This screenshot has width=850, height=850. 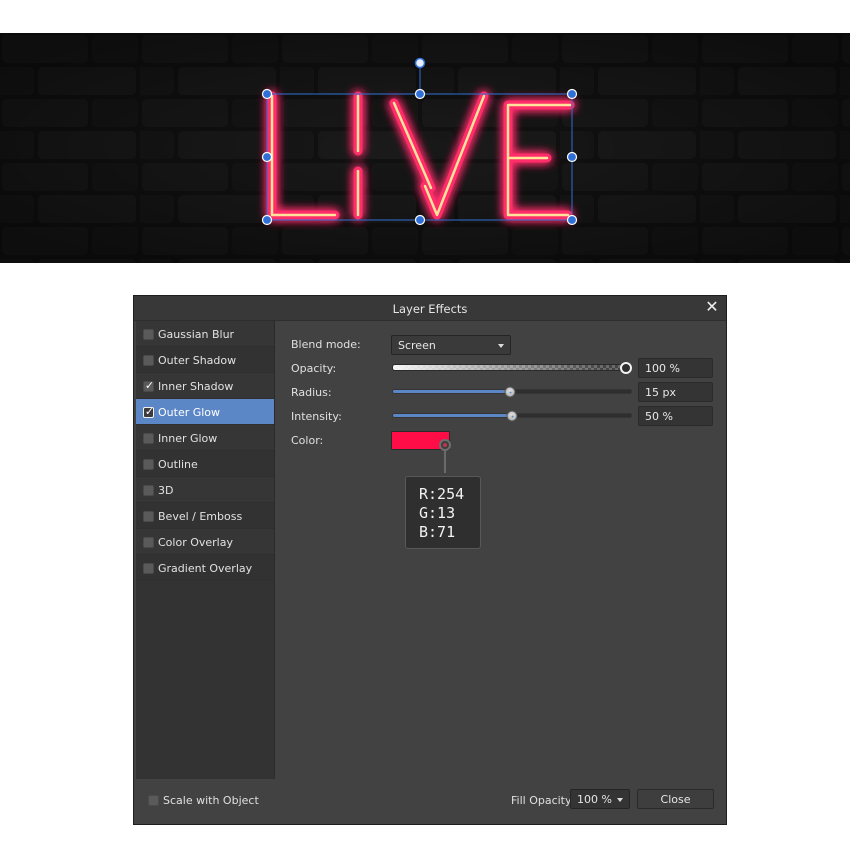 I want to click on scale-with-object-label: Scale with Object, so click(x=211, y=800).